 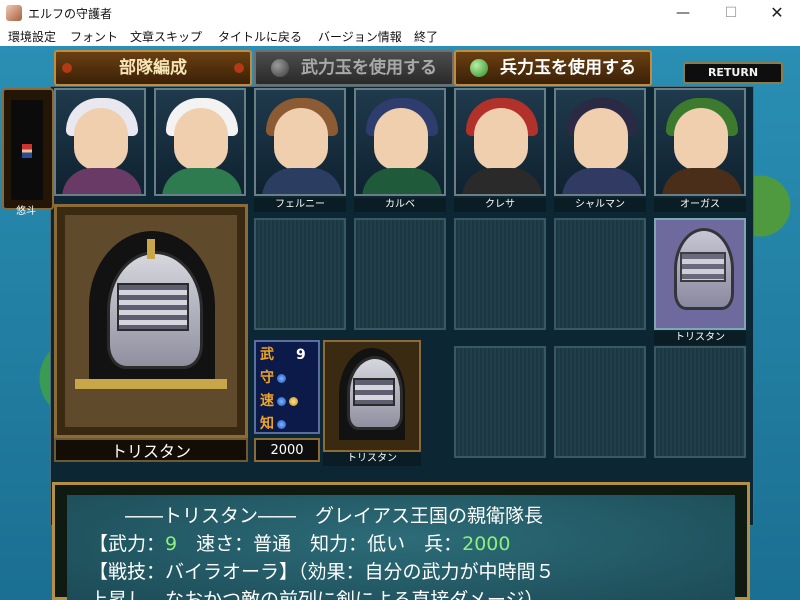 I want to click on tab-unit-formation-label: 部隊編成, so click(x=153, y=68).